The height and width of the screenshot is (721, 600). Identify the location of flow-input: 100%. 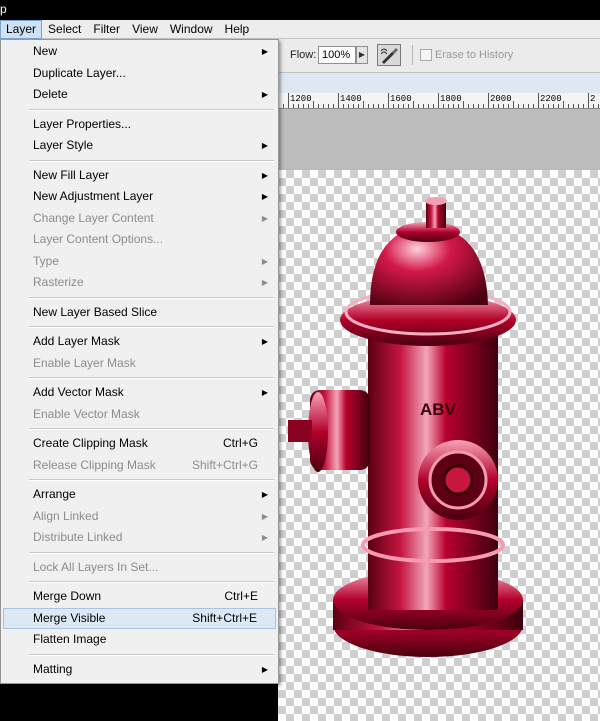
(337, 55).